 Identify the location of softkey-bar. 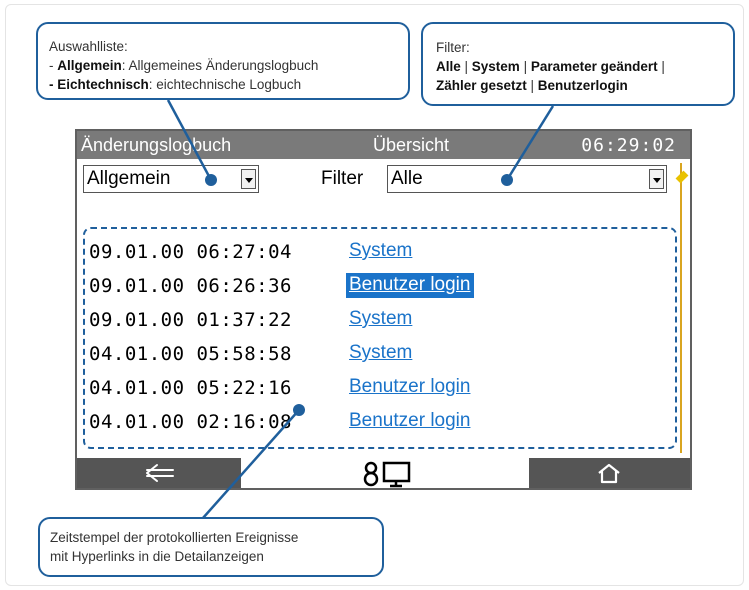
(383, 473).